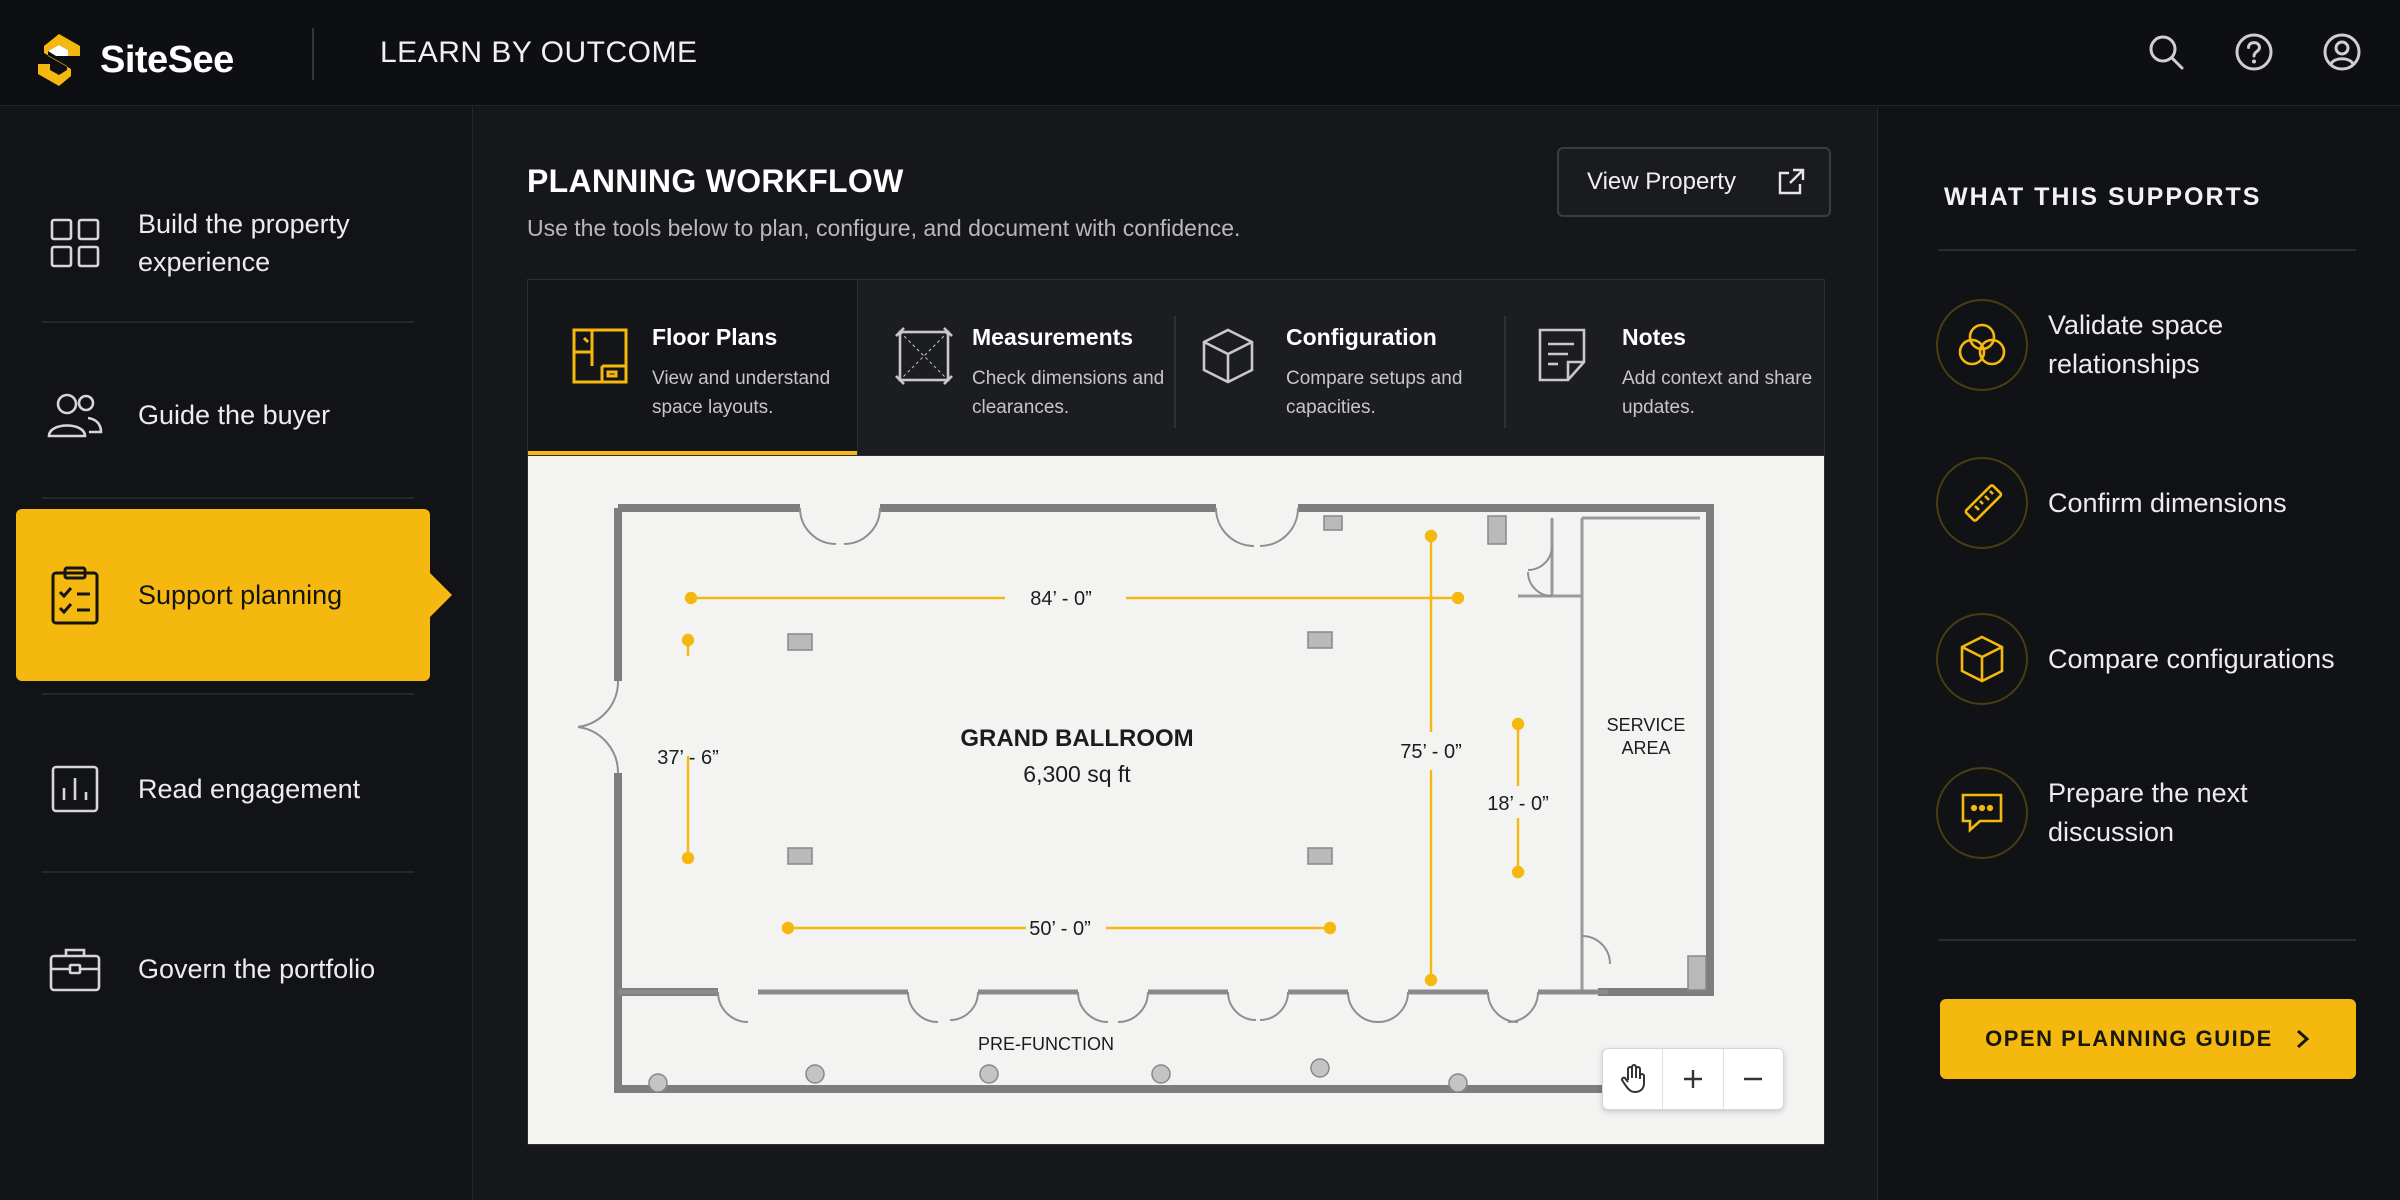 The width and height of the screenshot is (2400, 1200). What do you see at coordinates (1060, 929) in the screenshot?
I see `dimension-bottom: 50’ - 0”` at bounding box center [1060, 929].